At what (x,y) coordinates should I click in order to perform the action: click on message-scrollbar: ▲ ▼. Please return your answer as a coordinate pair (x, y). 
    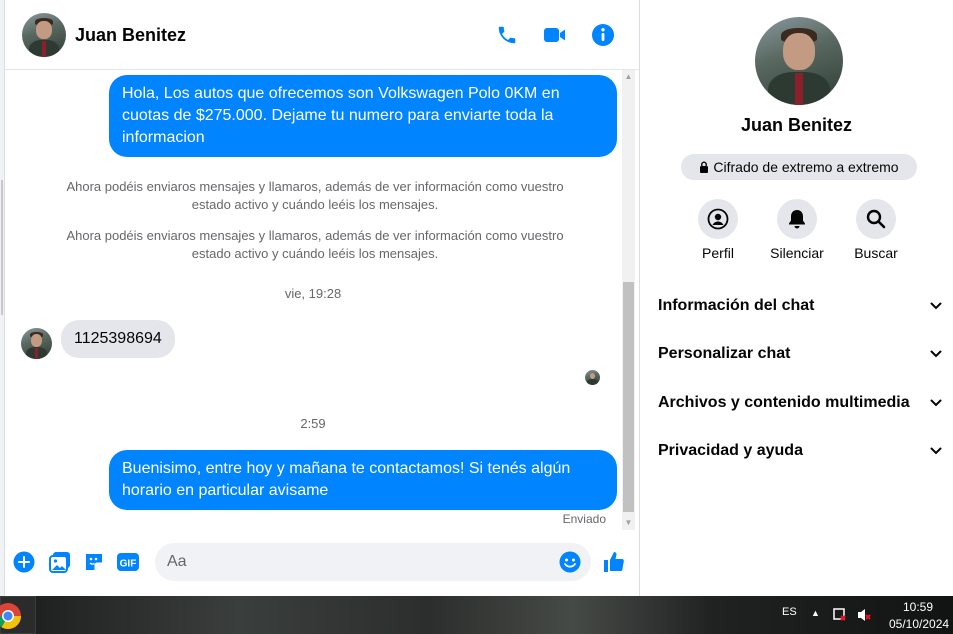
    Looking at the image, I should click on (628, 300).